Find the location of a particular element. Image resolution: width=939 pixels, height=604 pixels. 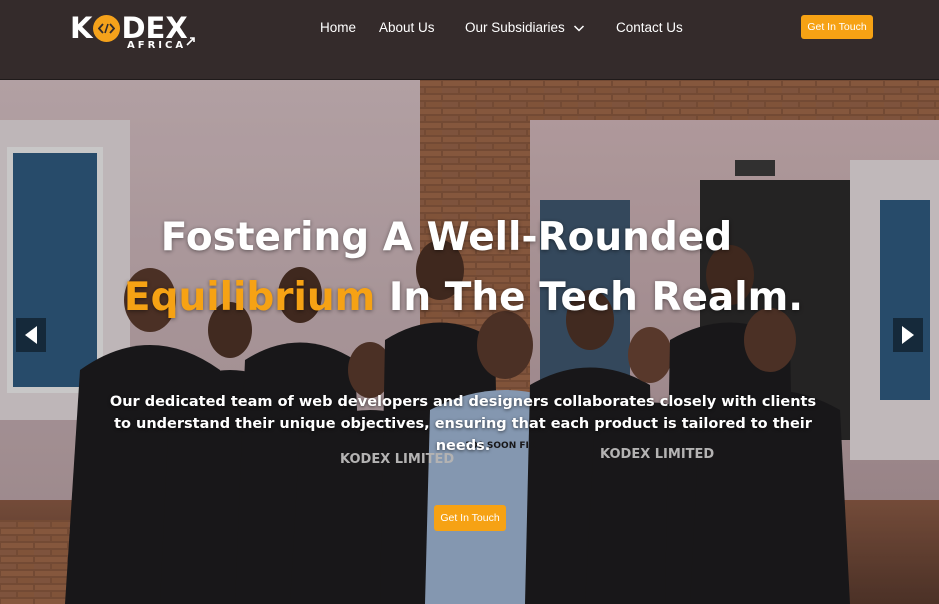

triangle-left-icon is located at coordinates (31, 335).